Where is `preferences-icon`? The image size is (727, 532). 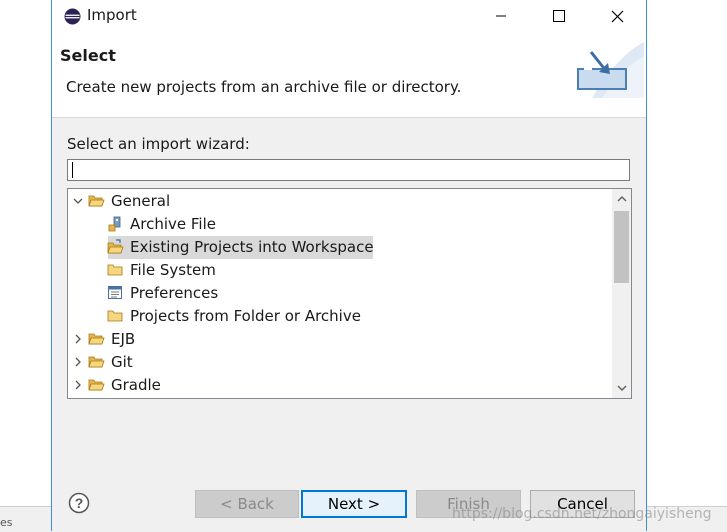
preferences-icon is located at coordinates (115, 293).